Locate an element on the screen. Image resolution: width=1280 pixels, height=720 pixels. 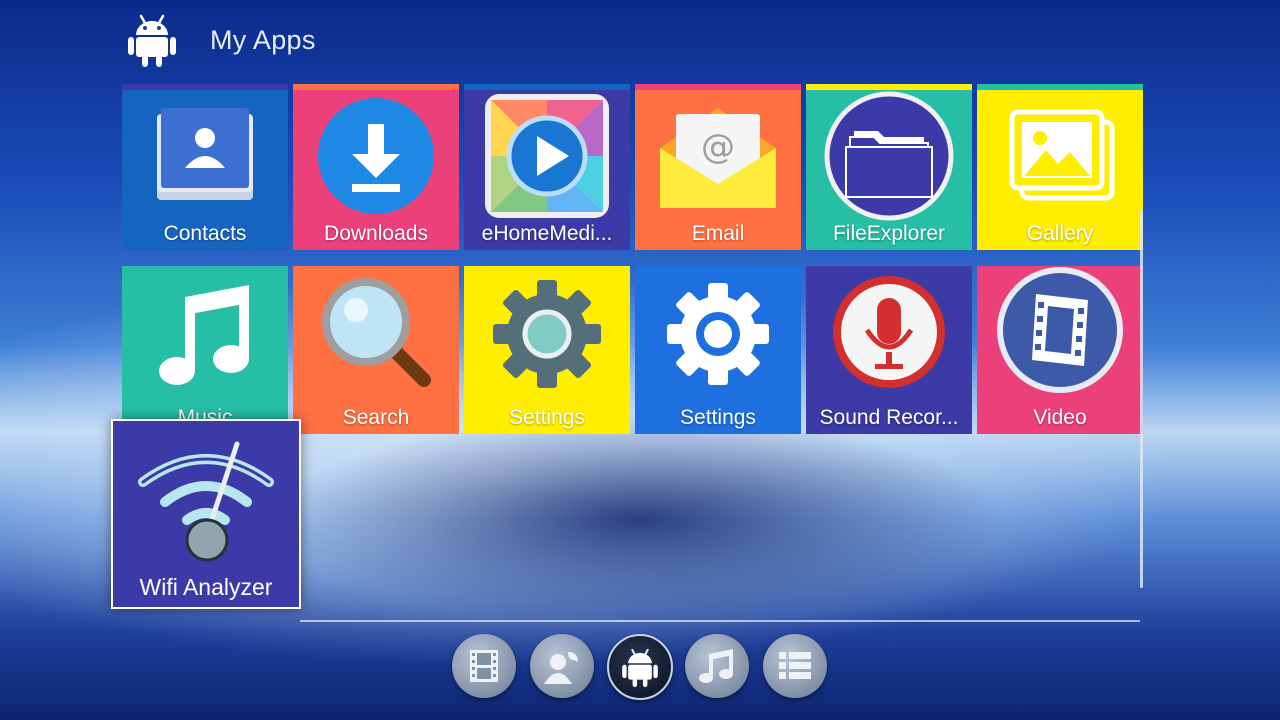
app-tile-search: Search is located at coordinates (376, 350).